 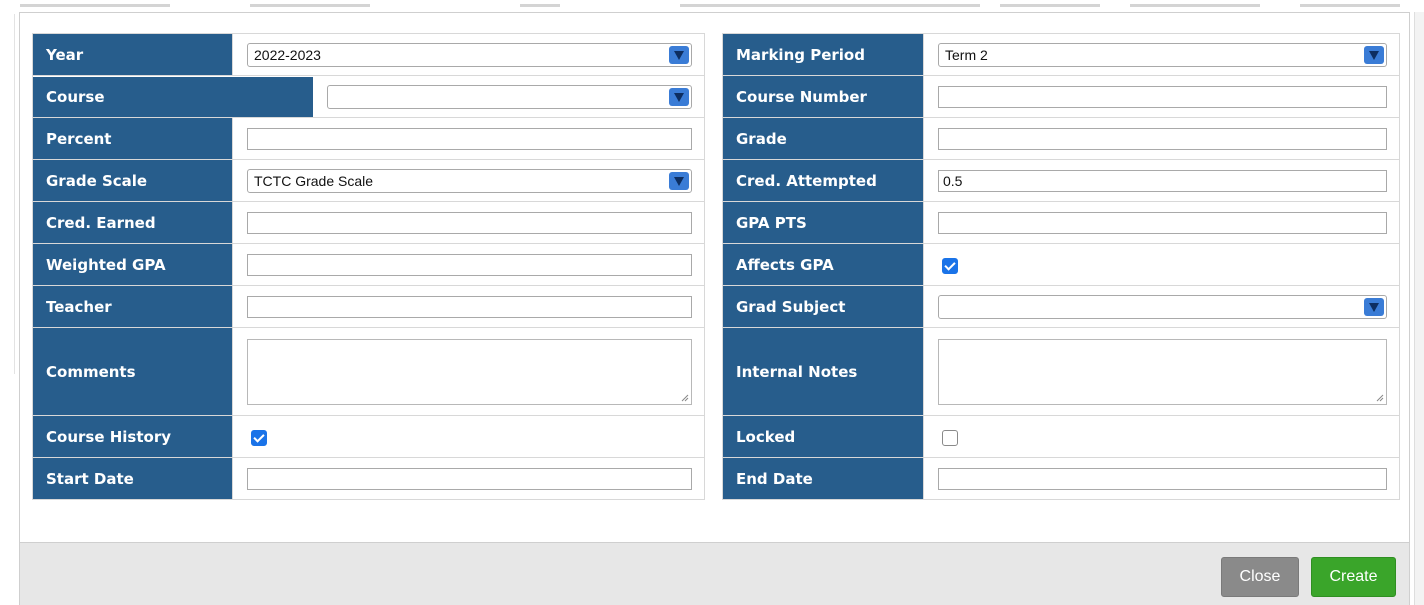 What do you see at coordinates (368, 436) in the screenshot?
I see `row-course-history: Course History` at bounding box center [368, 436].